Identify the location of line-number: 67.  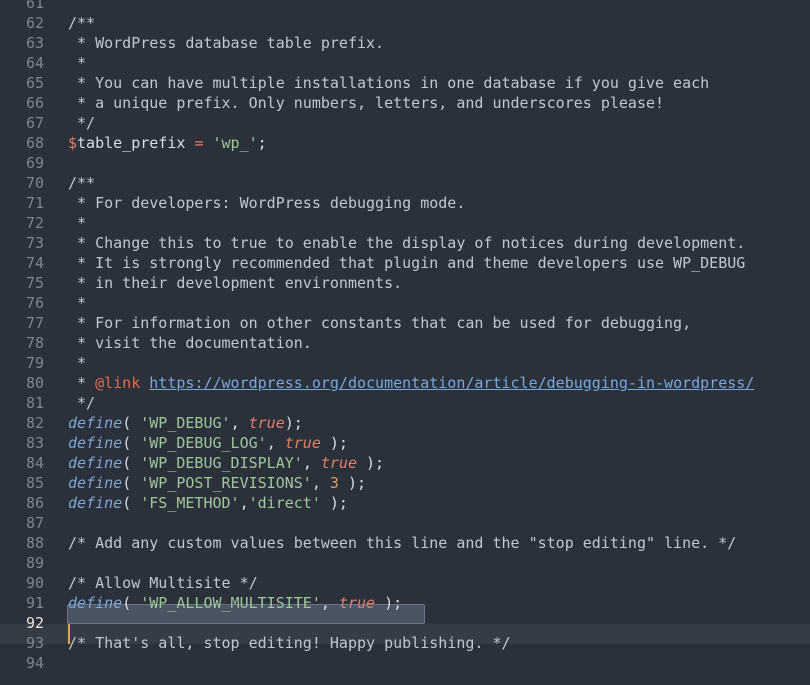
(34, 123).